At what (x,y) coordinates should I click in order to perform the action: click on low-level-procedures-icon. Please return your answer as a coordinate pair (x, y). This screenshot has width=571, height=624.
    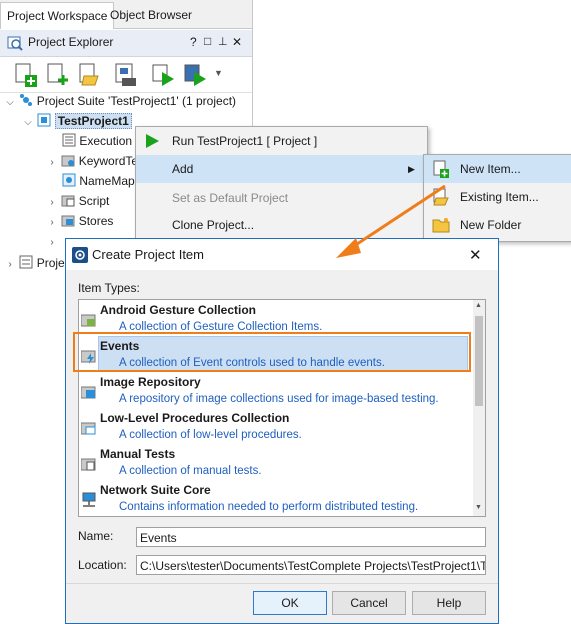
    Looking at the image, I should click on (88, 428).